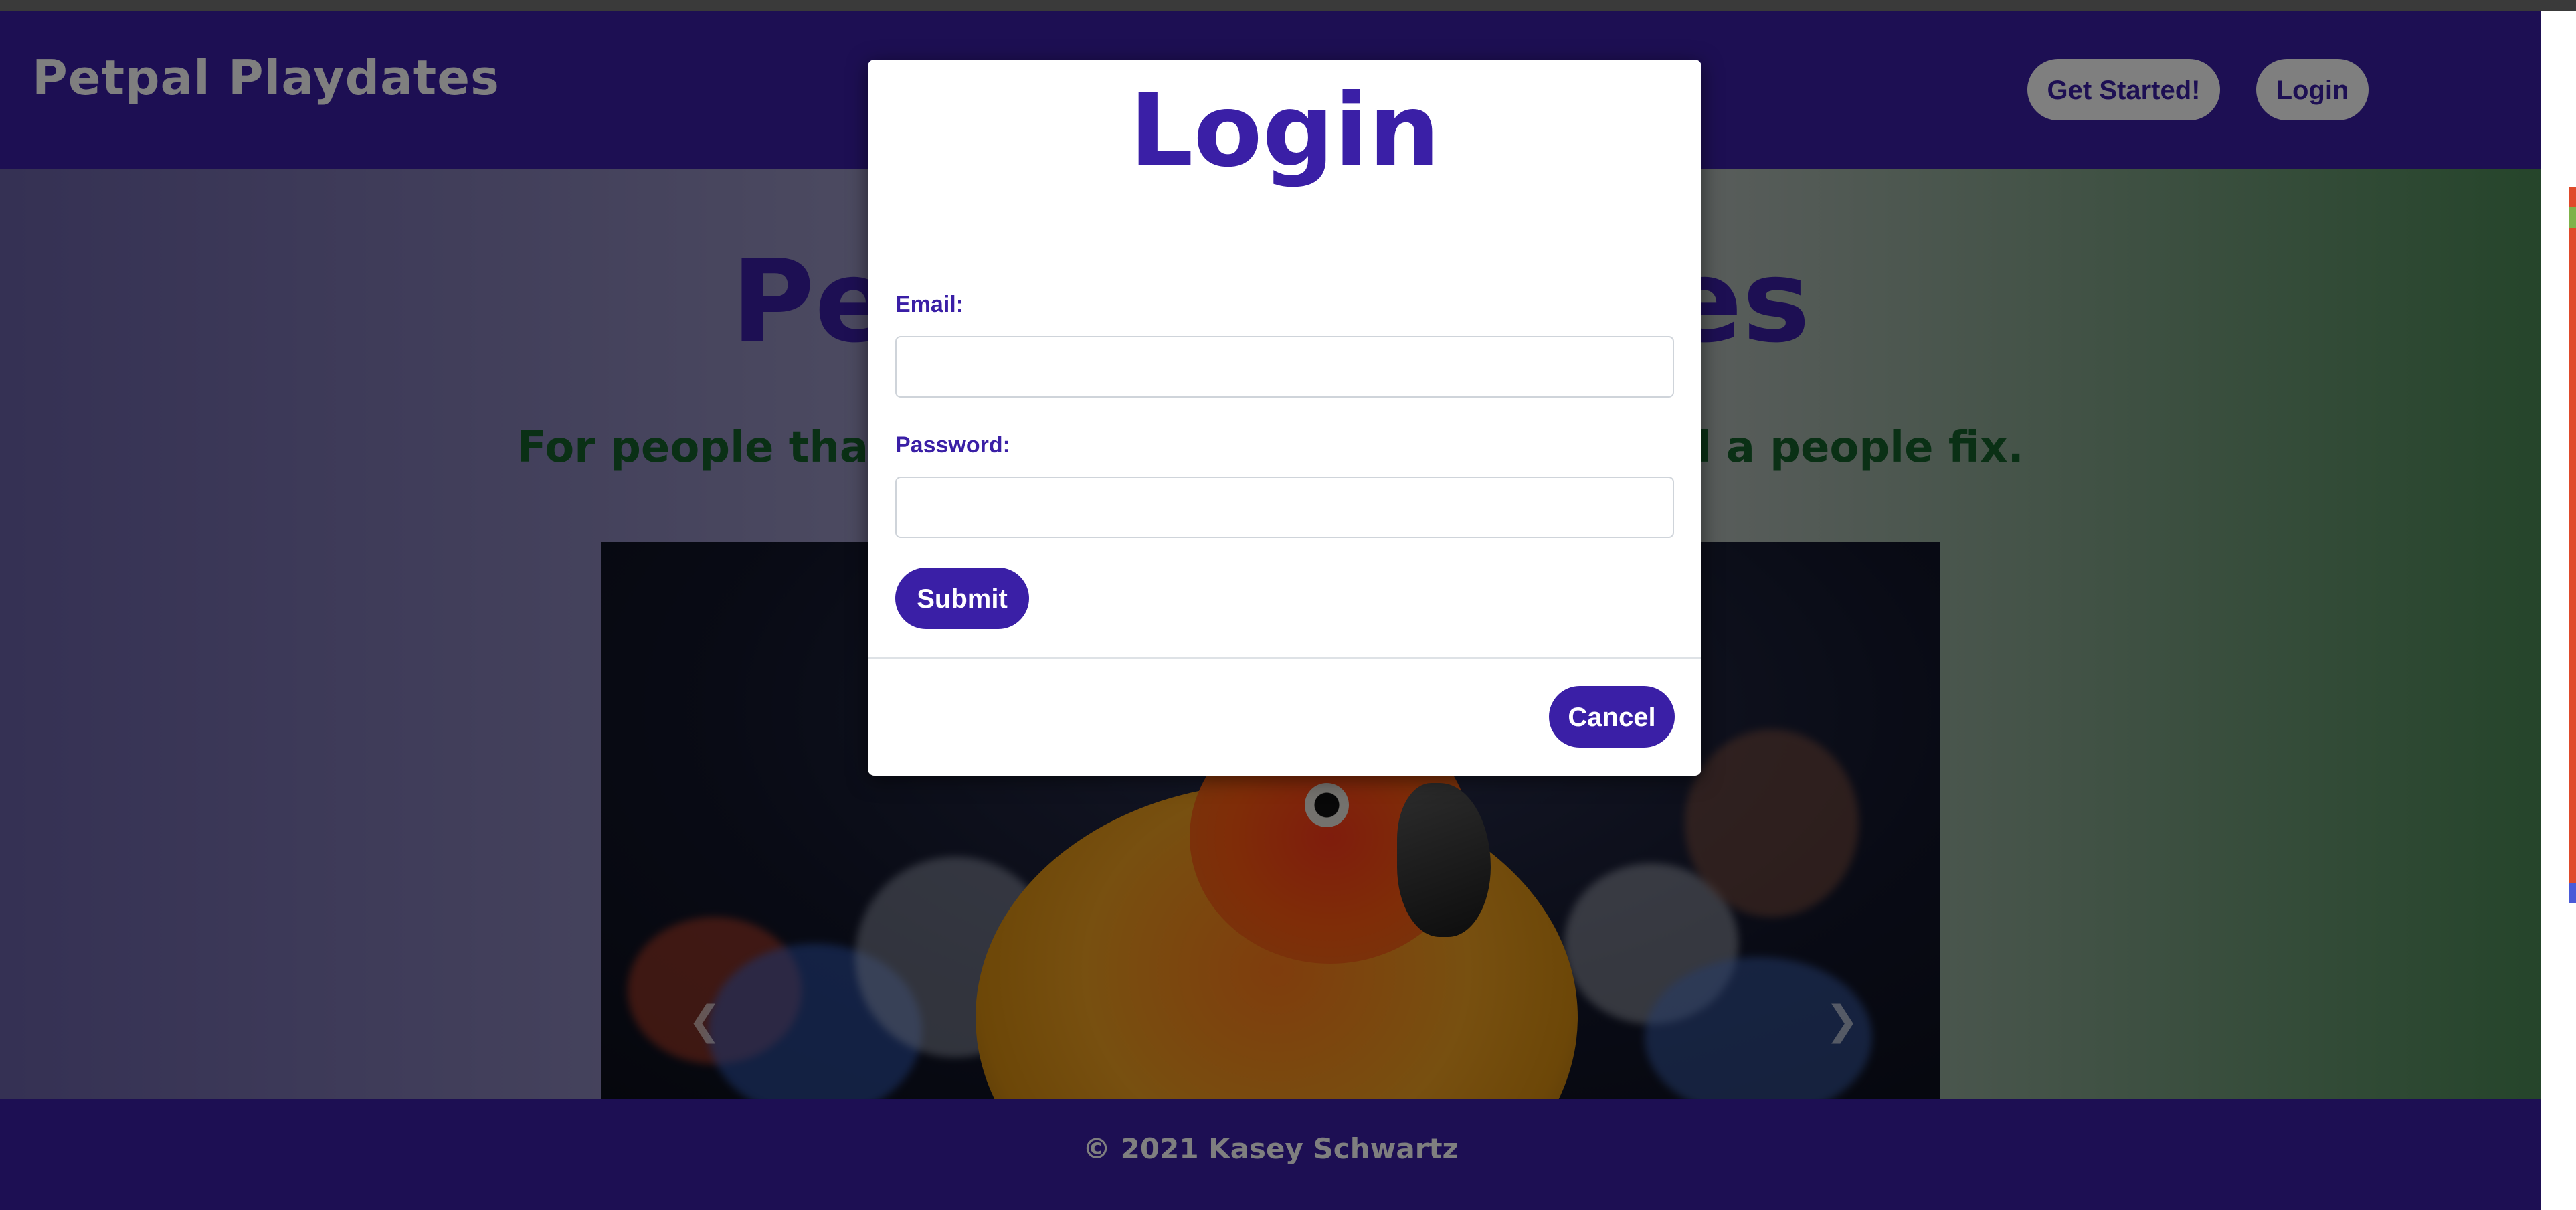 The width and height of the screenshot is (2576, 1210). What do you see at coordinates (1284, 367) in the screenshot?
I see `email-field` at bounding box center [1284, 367].